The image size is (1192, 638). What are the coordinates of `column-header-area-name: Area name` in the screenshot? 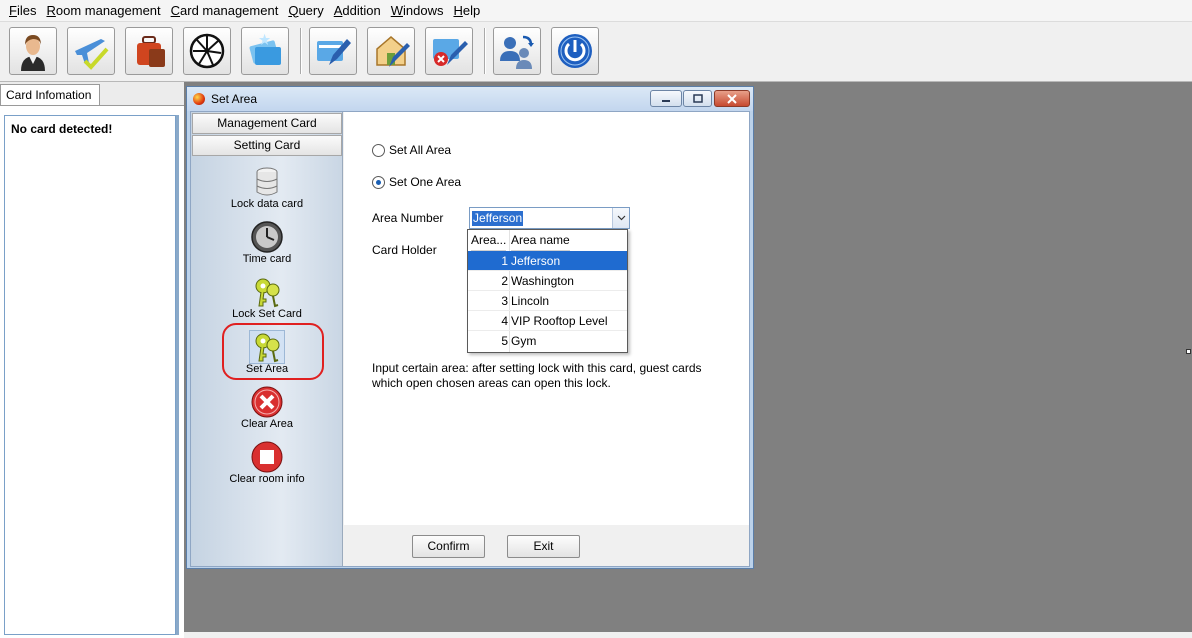 It's located at (540, 240).